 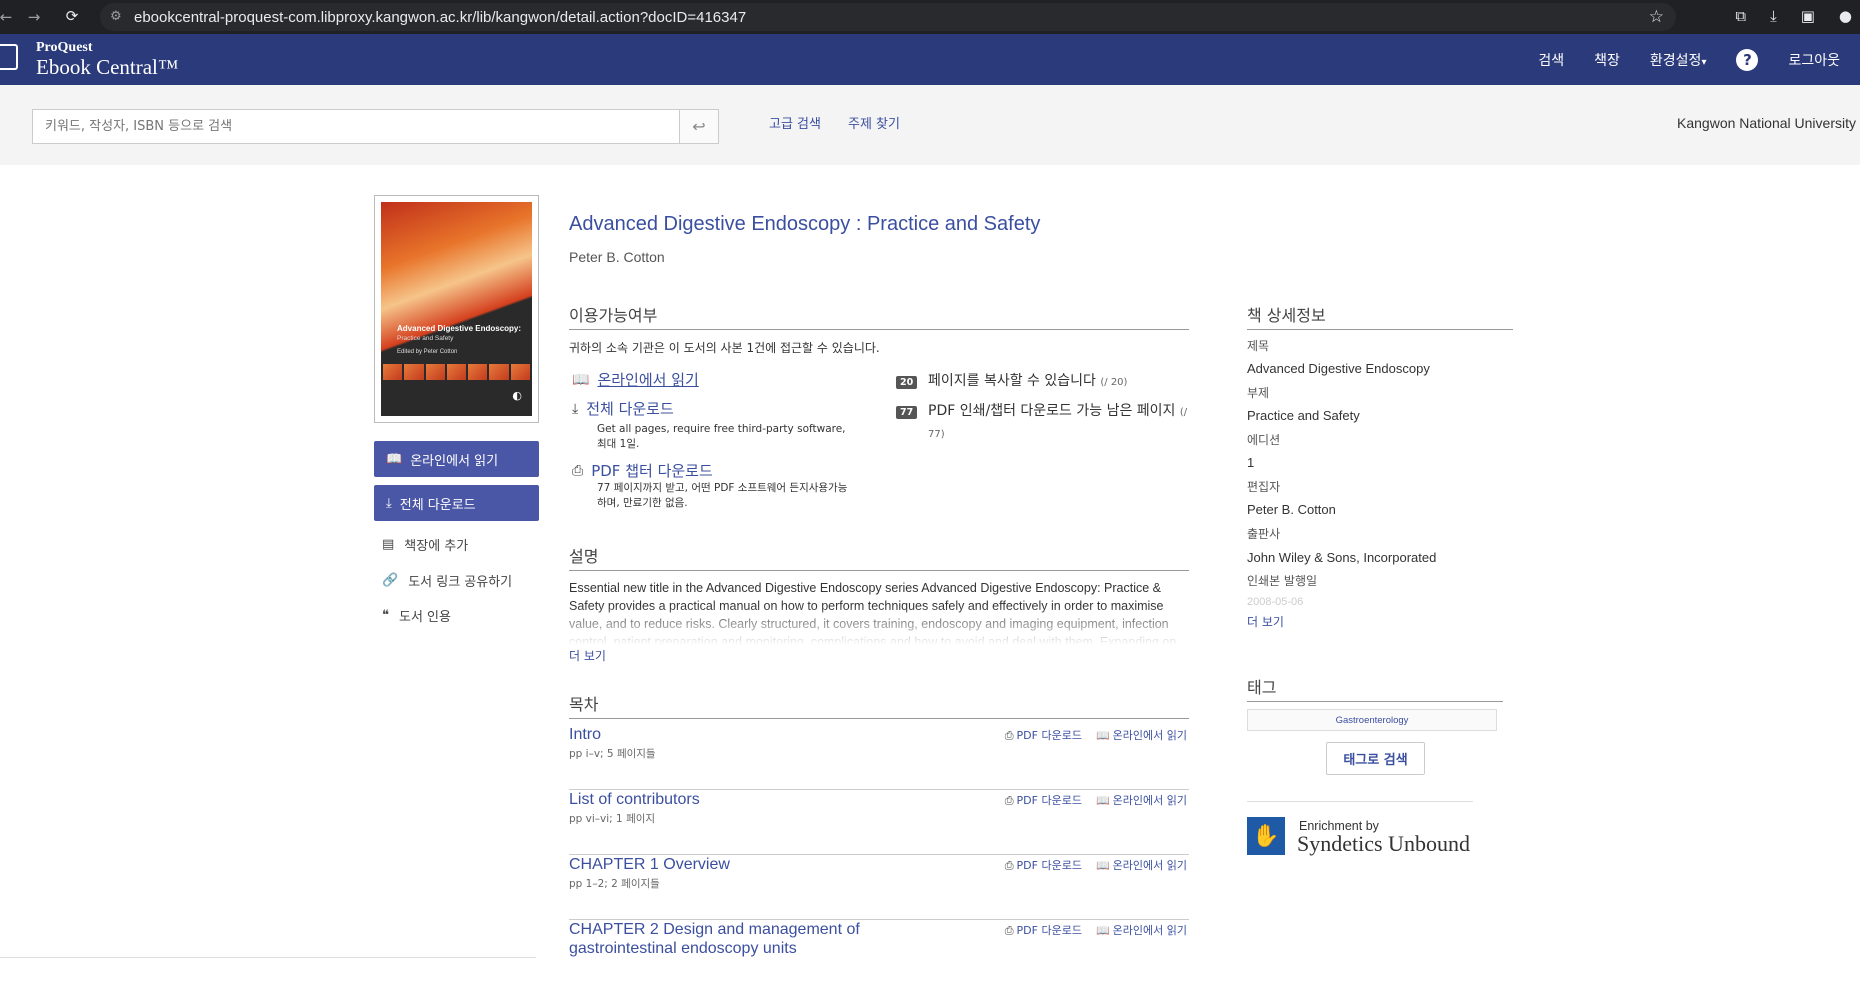 I want to click on print-count-badge: 77, so click(x=907, y=412).